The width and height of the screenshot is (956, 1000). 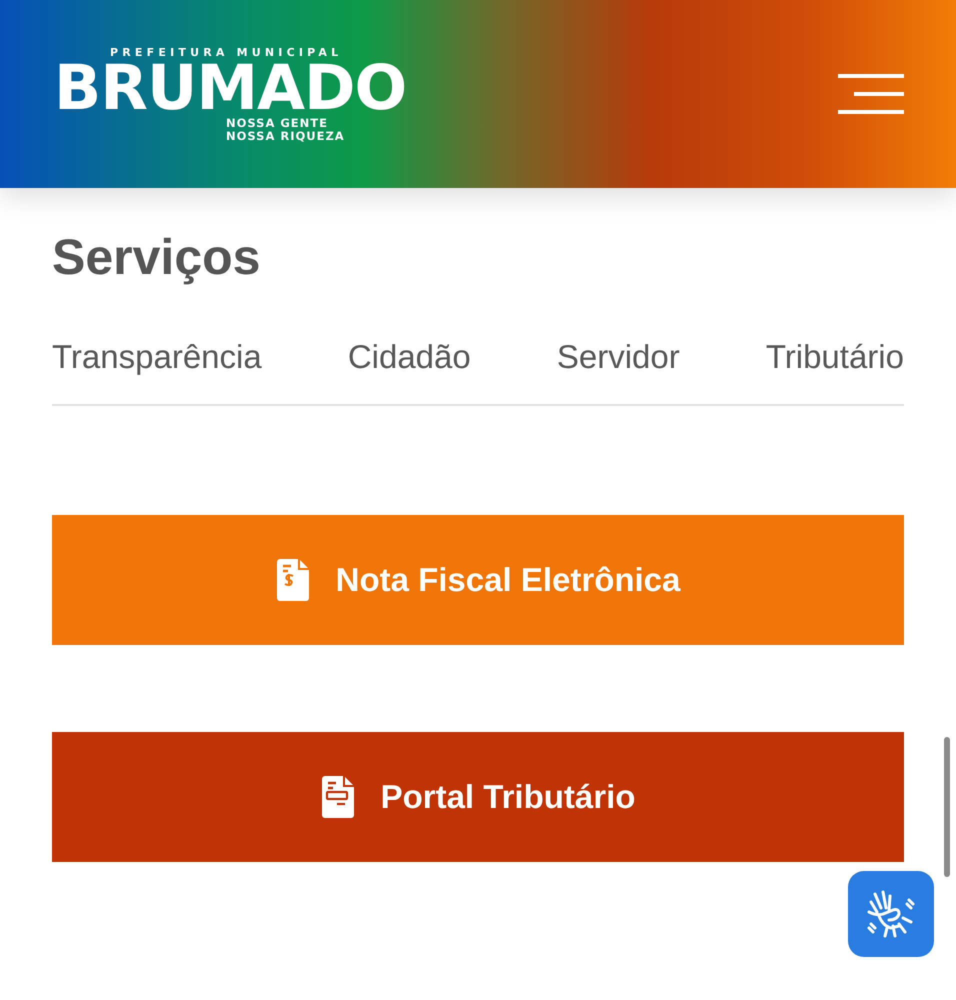 I want to click on invoice-icon, so click(x=293, y=580).